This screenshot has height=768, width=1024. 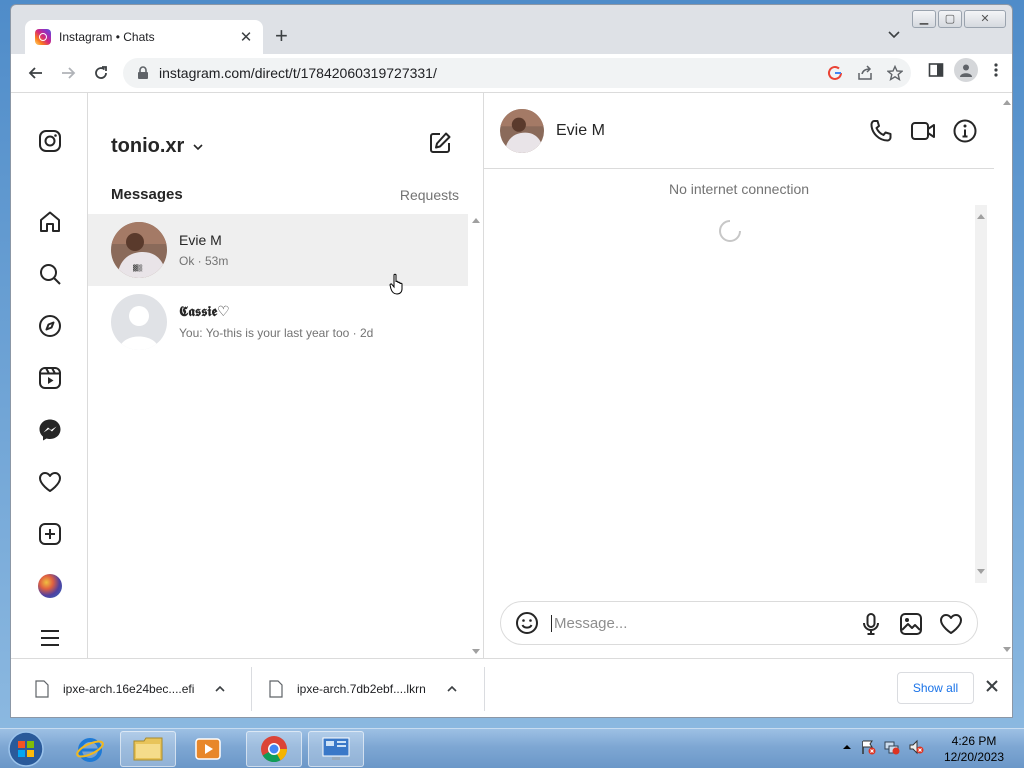 I want to click on browser-tab: Instagram • Chats ✕, so click(x=144, y=37).